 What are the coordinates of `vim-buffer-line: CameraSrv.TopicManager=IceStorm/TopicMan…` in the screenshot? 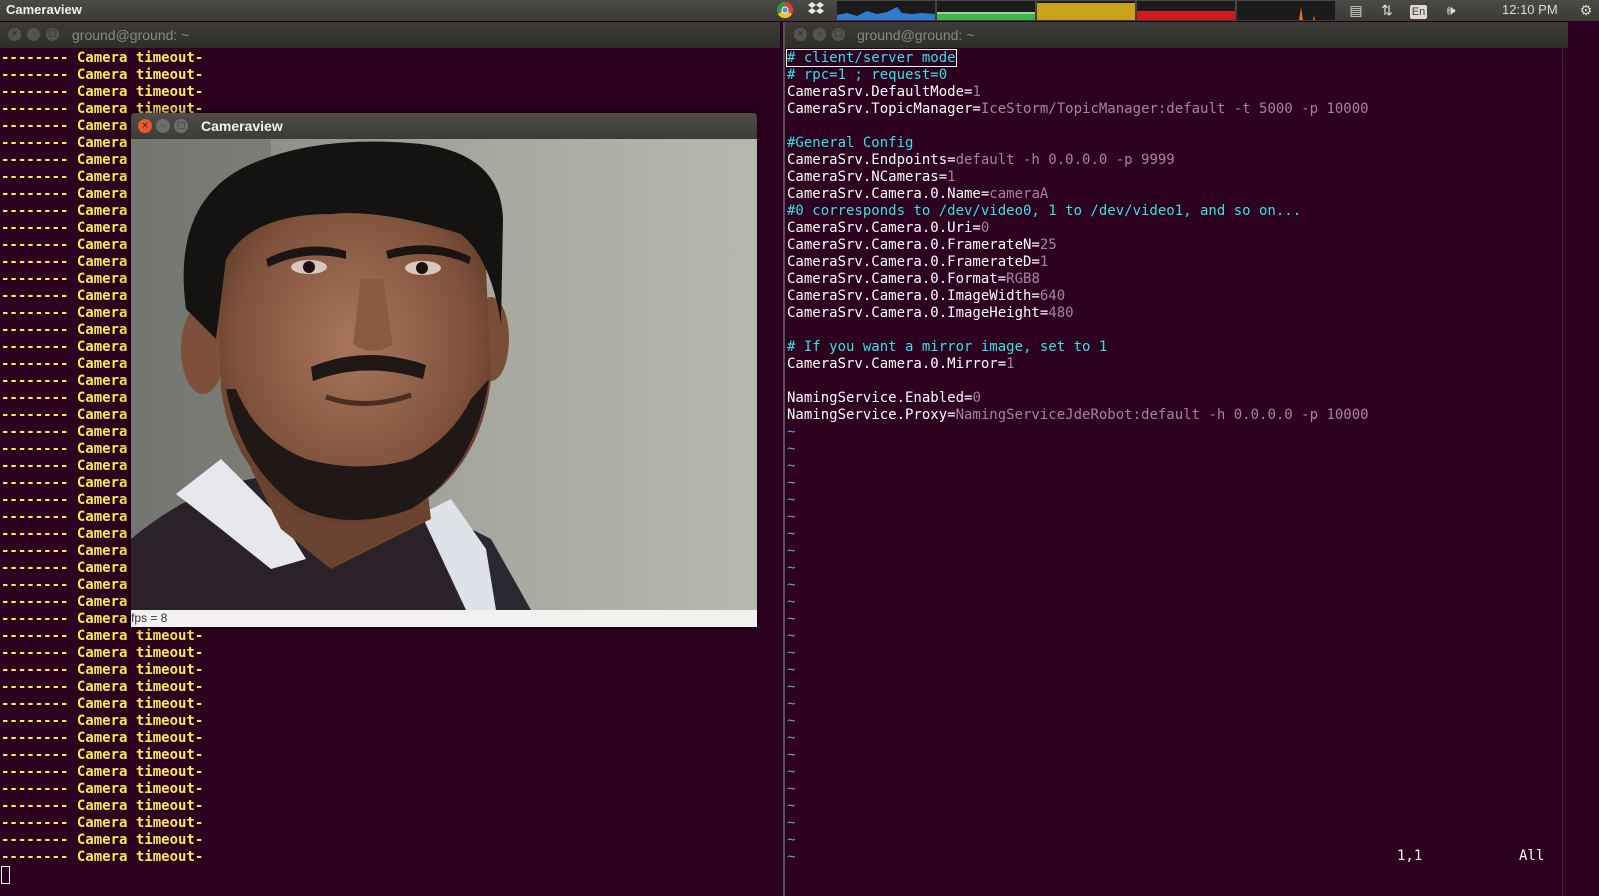 It's located at (1177, 109).